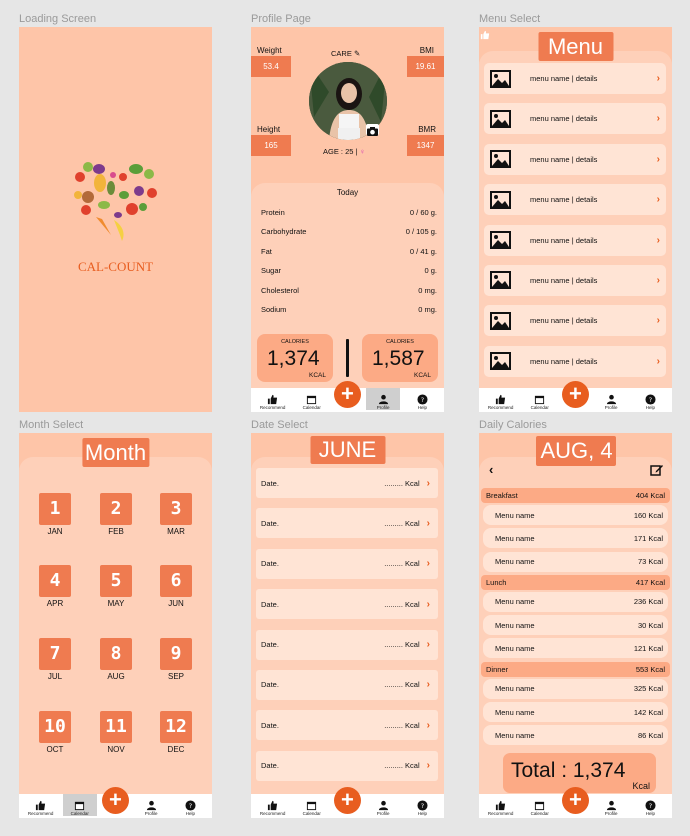  Describe the element at coordinates (575, 648) in the screenshot. I see `meal-item: Menu name 121 Kcal` at that location.